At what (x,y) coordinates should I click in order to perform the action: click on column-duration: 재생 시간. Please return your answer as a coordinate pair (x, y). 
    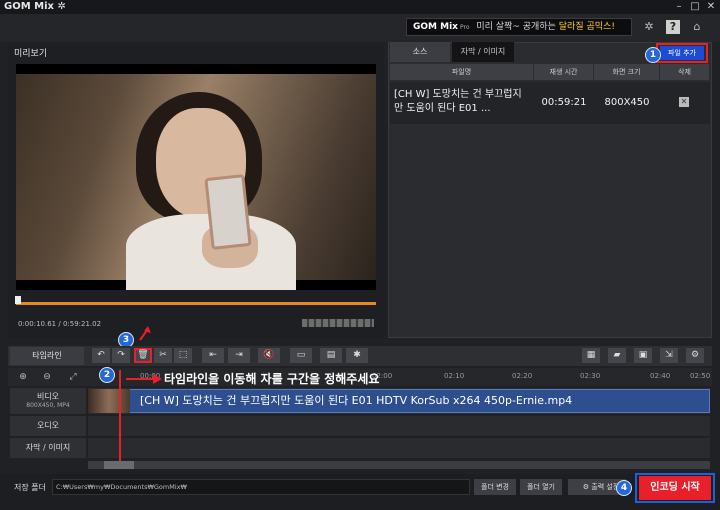
    Looking at the image, I should click on (564, 72).